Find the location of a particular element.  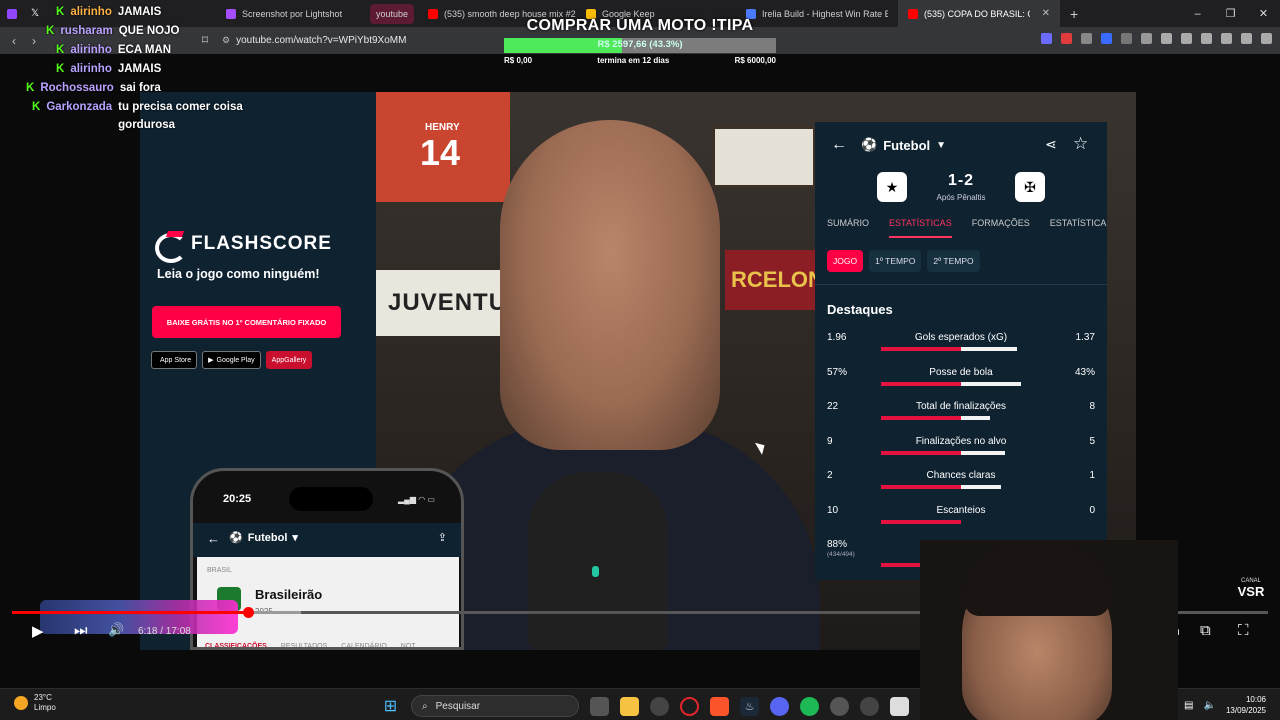

speaker-icon: 🔈 is located at coordinates (1210, 705).